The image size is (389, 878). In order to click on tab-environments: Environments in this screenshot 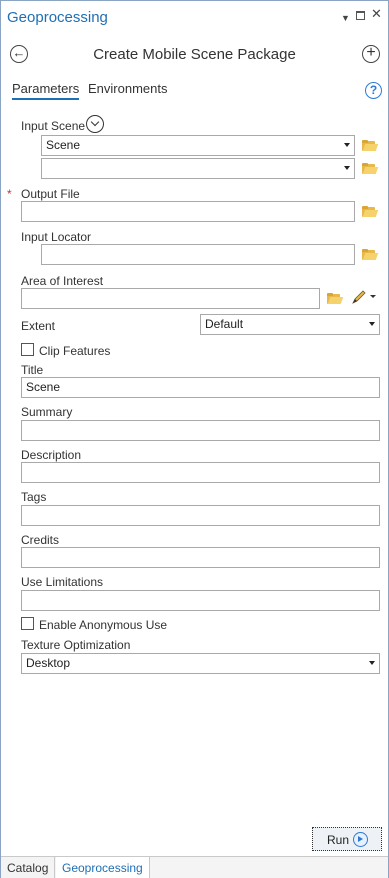, I will do `click(127, 88)`.